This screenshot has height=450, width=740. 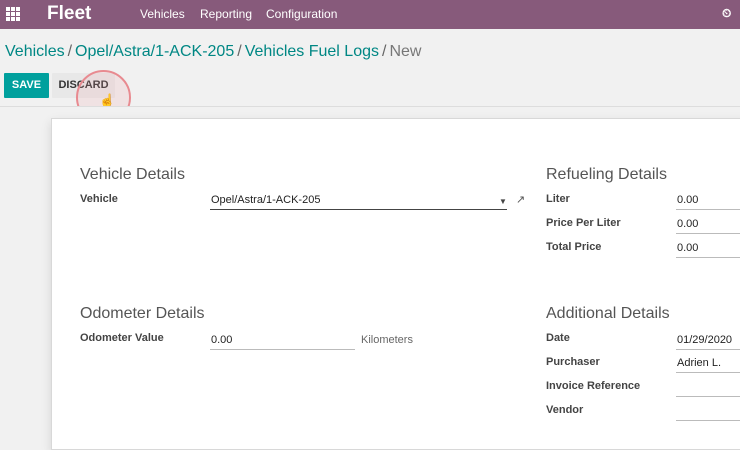 I want to click on breadcrumb-vehicle-record: Opel/Astra/1-ACK-205, so click(x=154, y=51).